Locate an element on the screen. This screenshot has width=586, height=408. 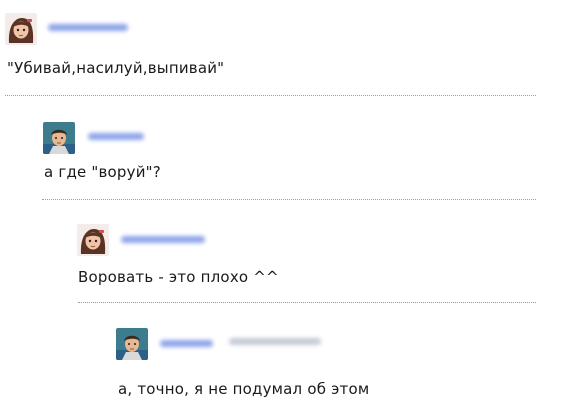
comment-text: а где "воруй"? is located at coordinates (102, 172).